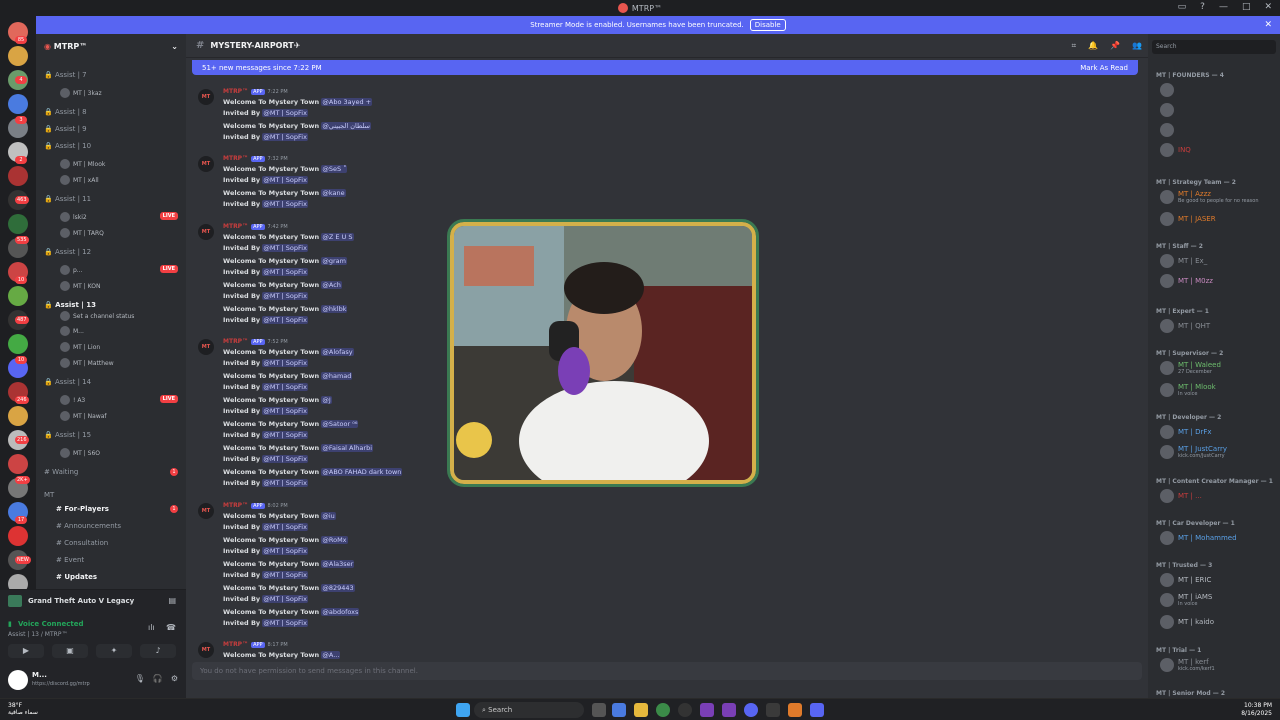 The height and width of the screenshot is (720, 1280). What do you see at coordinates (76, 577) in the screenshot?
I see `channel-6: # Updates` at bounding box center [76, 577].